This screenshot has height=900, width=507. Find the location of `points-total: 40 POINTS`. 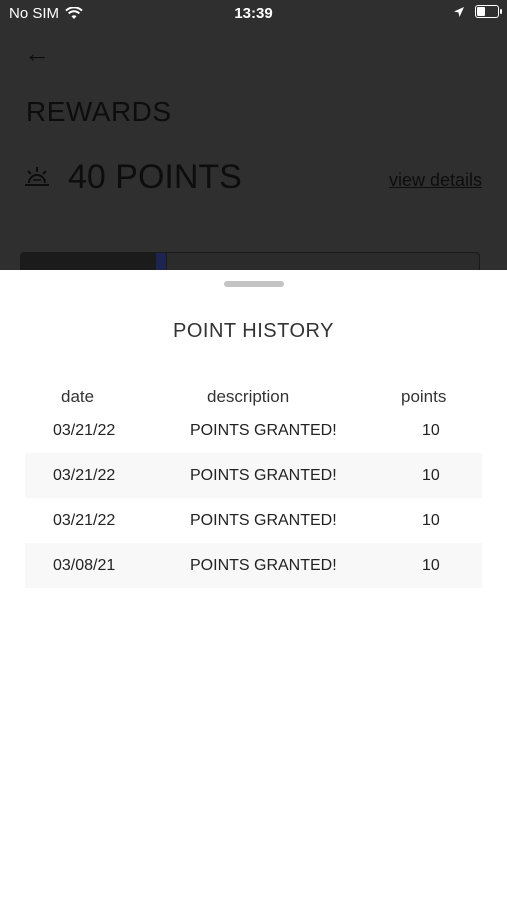

points-total: 40 POINTS is located at coordinates (155, 177).